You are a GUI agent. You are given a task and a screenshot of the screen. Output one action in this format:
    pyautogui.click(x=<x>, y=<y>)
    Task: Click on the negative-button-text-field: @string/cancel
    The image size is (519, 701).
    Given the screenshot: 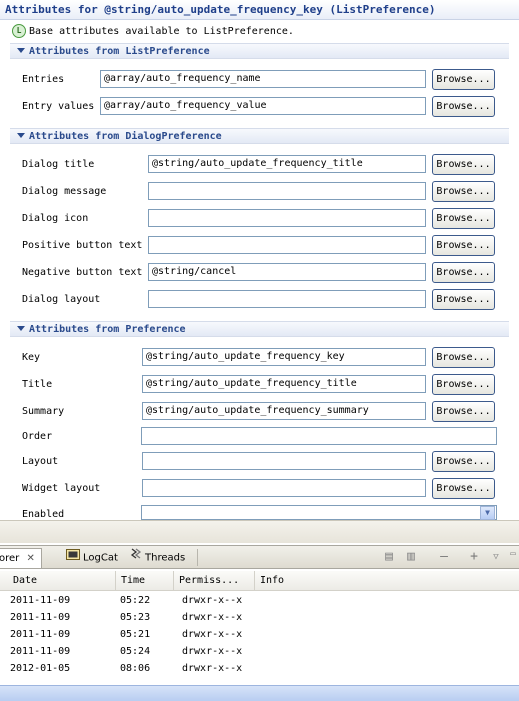 What is the action you would take?
    pyautogui.click(x=287, y=272)
    